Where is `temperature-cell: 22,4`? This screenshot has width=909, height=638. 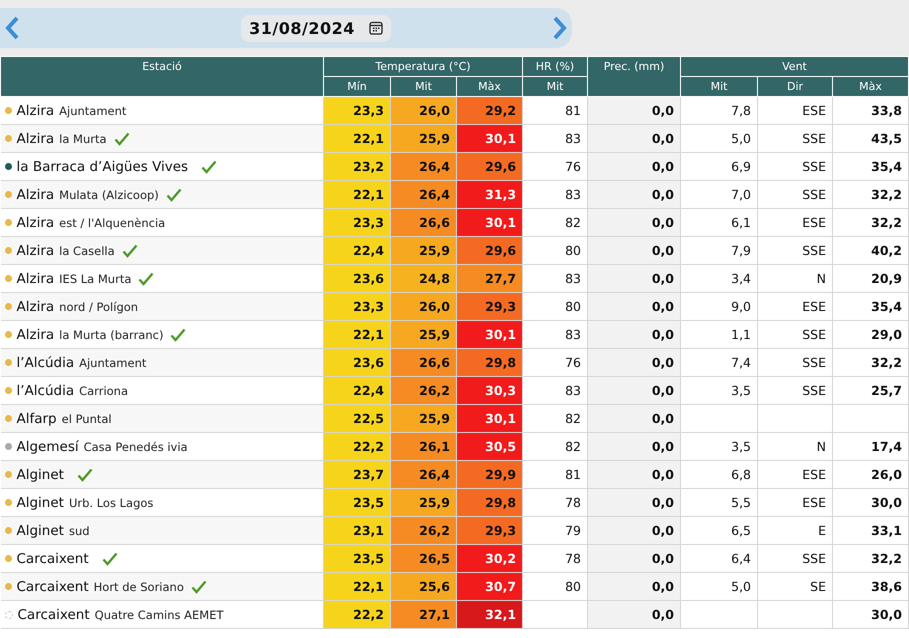 temperature-cell: 22,4 is located at coordinates (357, 250).